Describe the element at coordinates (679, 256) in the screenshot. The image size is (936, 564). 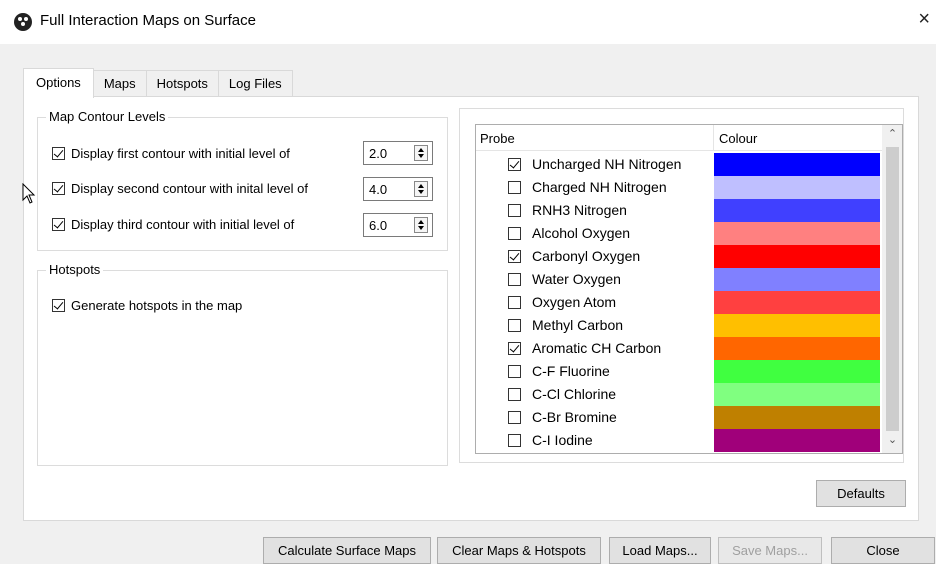
I see `table-row: Carbonyl Oxygen` at that location.